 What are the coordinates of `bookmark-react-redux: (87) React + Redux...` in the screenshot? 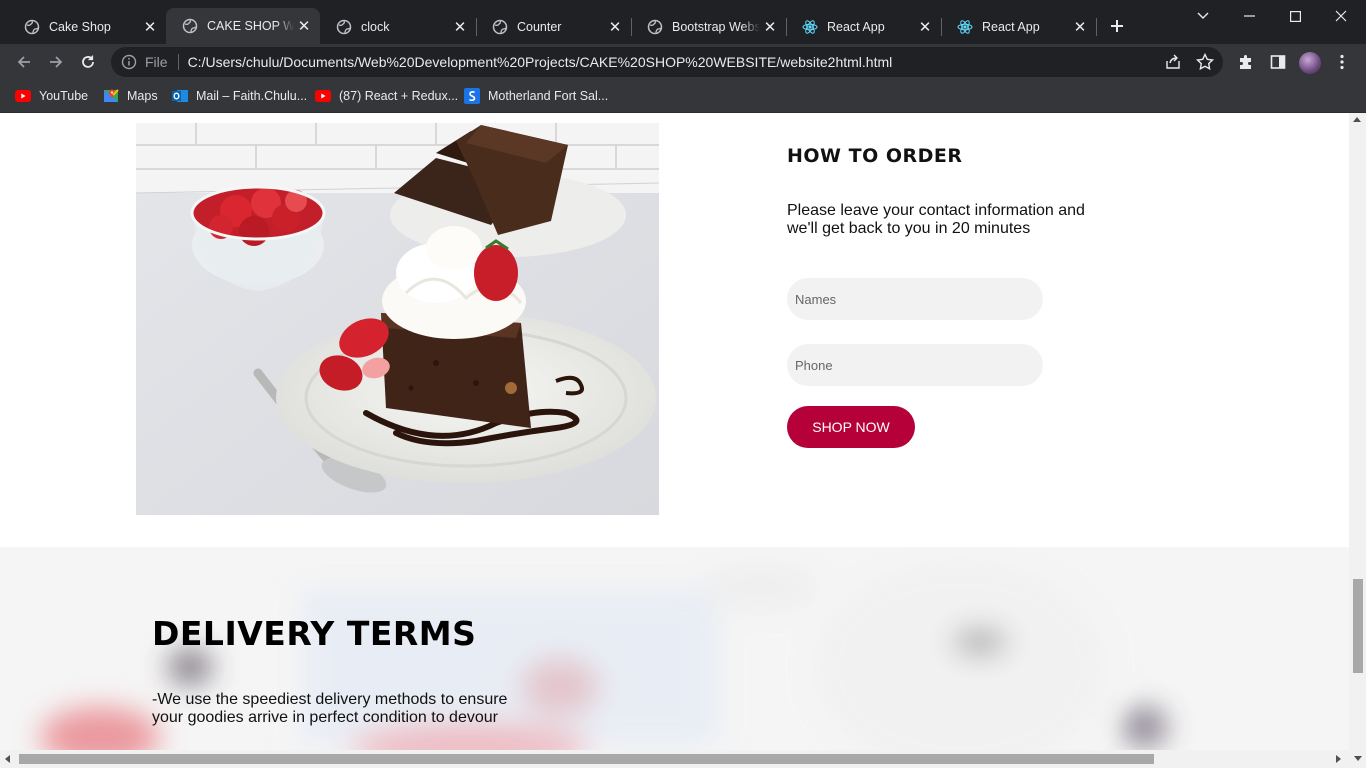 It's located at (386, 96).